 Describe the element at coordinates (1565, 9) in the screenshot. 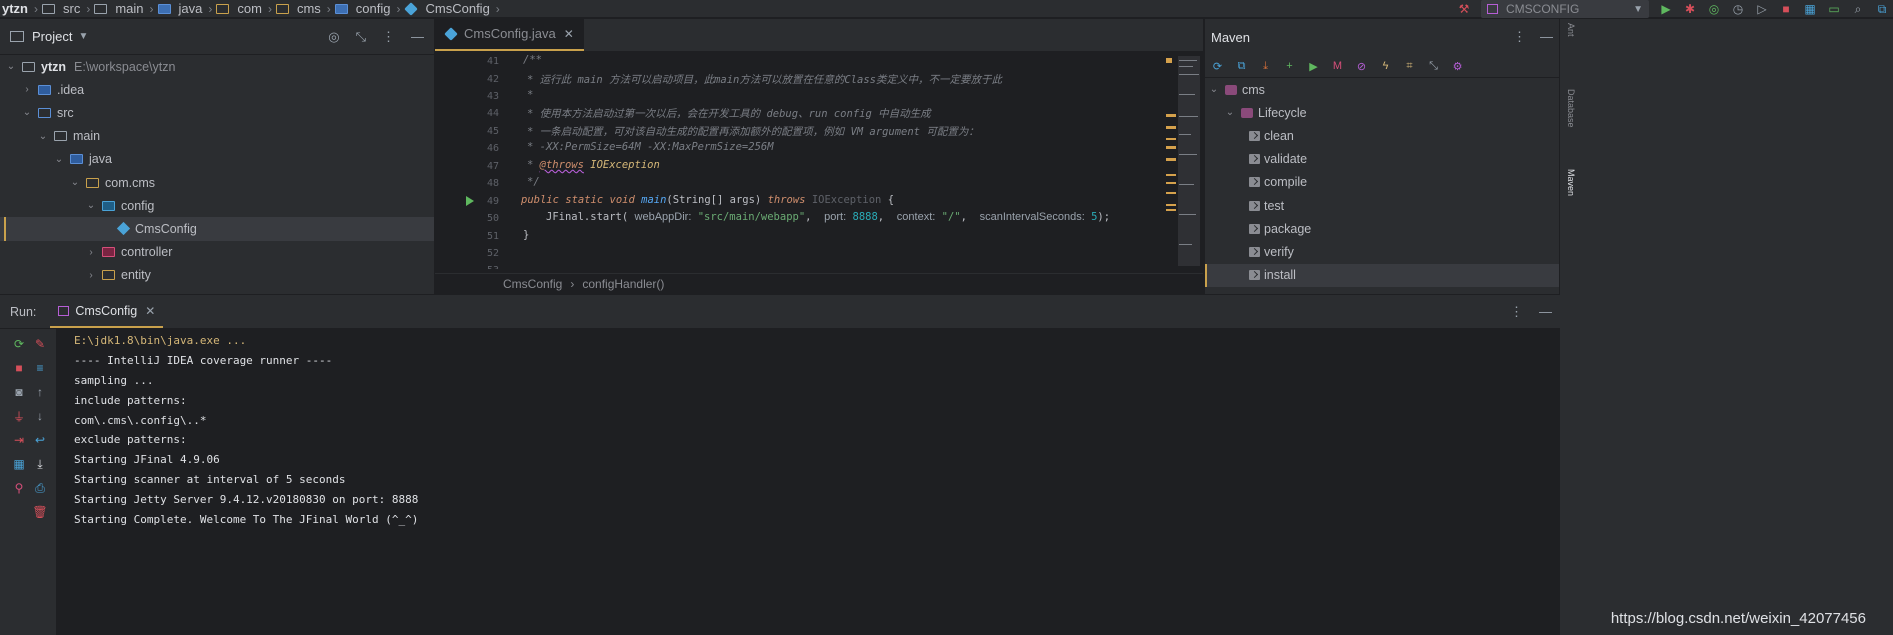

I see `run-configuration-select: CMSCONFIG ▼` at that location.